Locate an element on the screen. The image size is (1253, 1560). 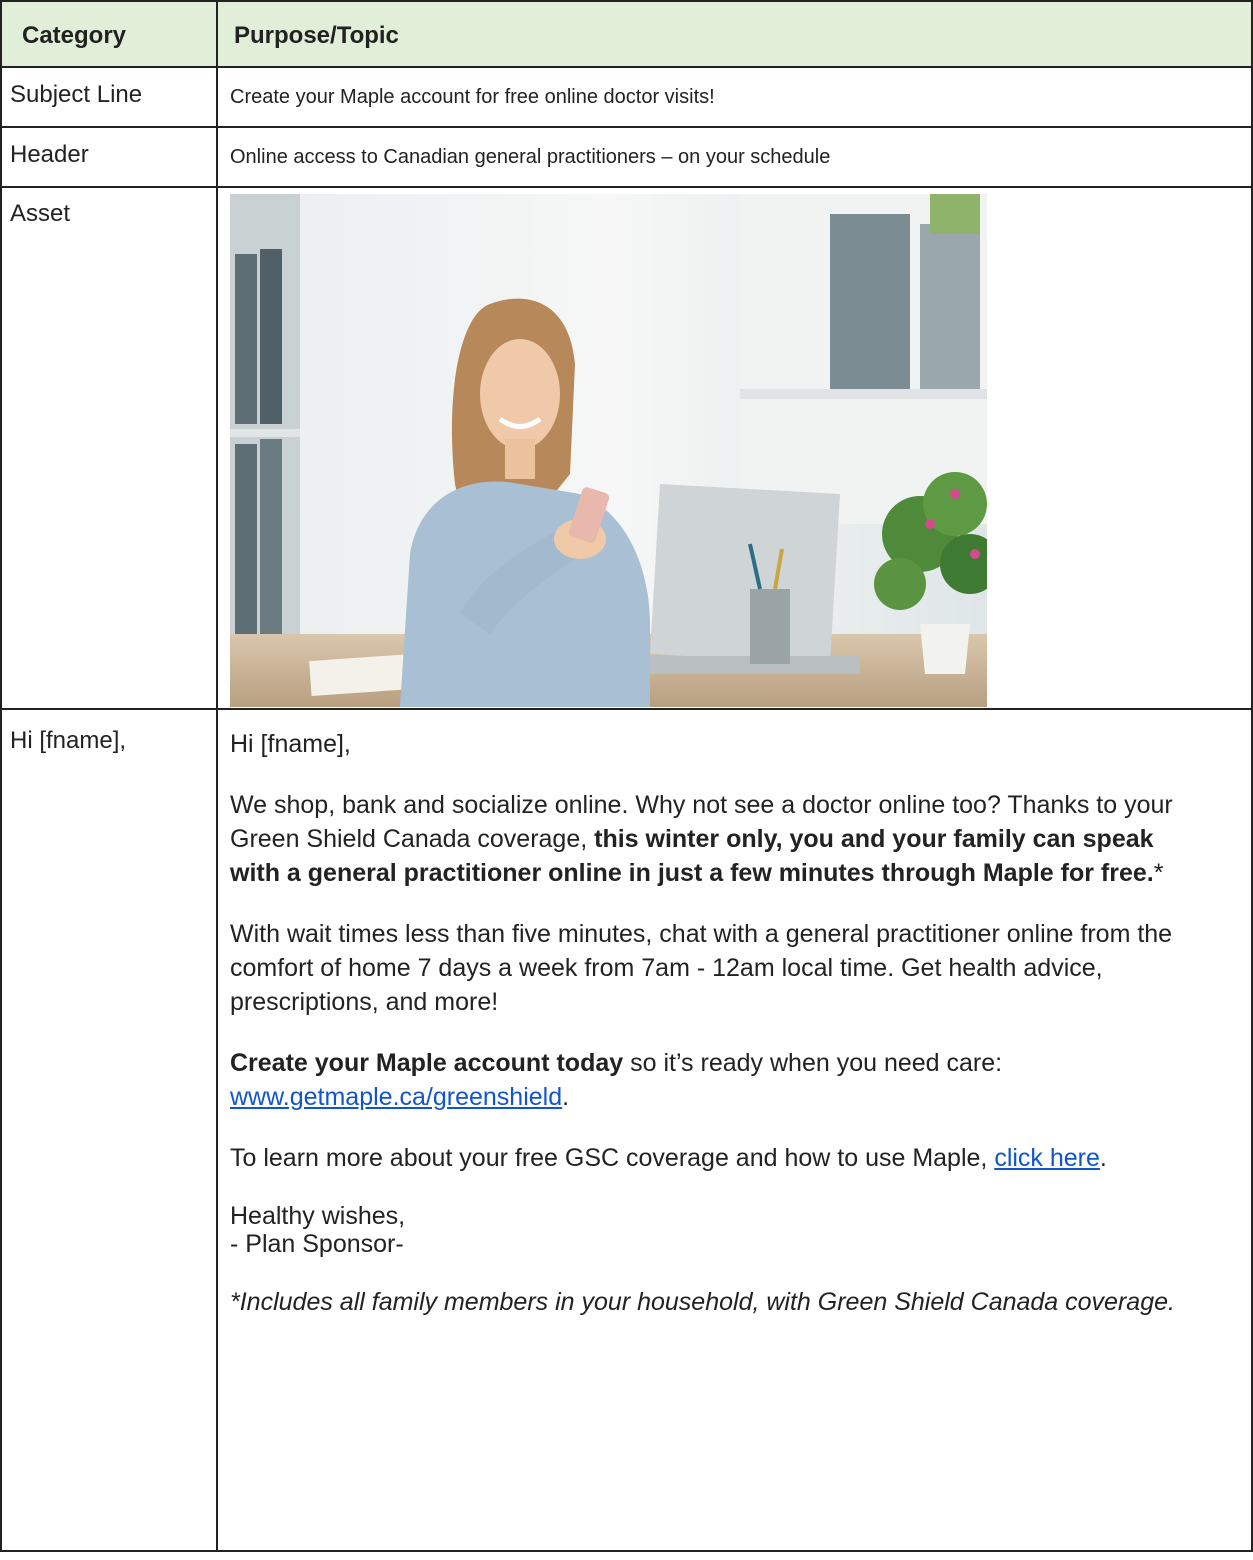
signer: - Plan Sponsor- is located at coordinates (317, 1244).